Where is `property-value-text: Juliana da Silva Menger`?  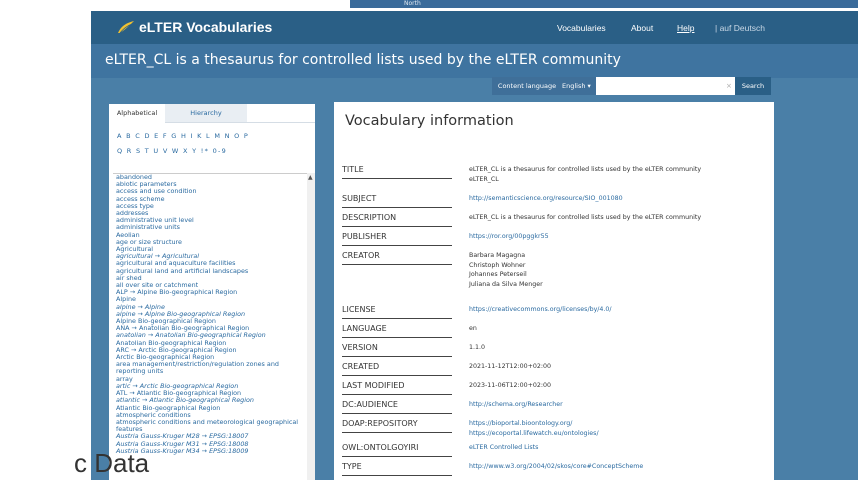 property-value-text: Juliana da Silva Menger is located at coordinates (506, 284).